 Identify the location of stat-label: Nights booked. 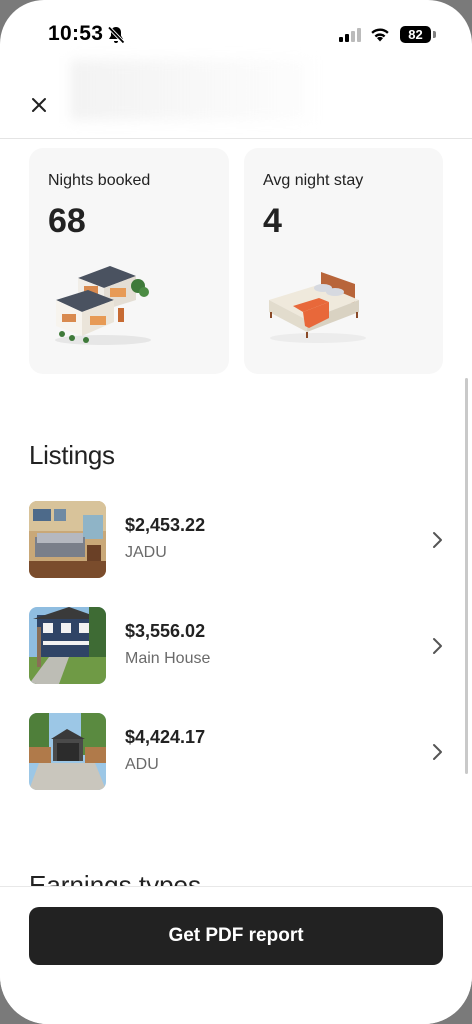
(99, 180).